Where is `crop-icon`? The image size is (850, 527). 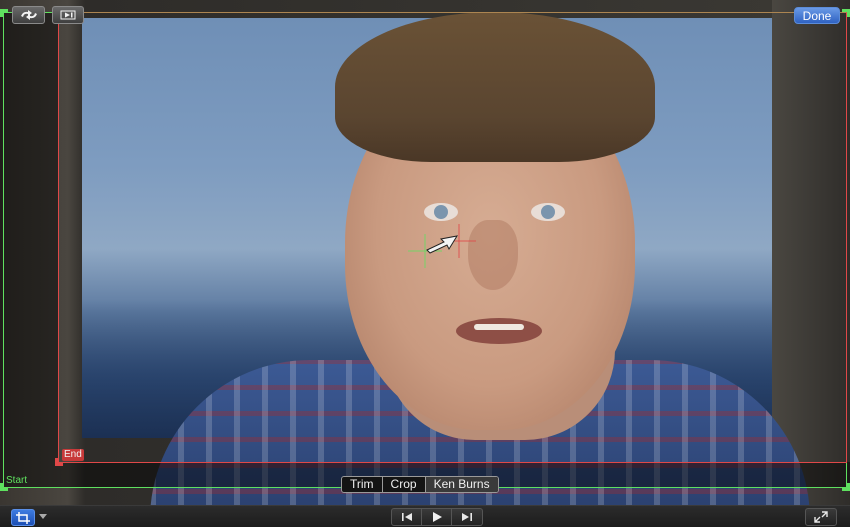 crop-icon is located at coordinates (23, 517).